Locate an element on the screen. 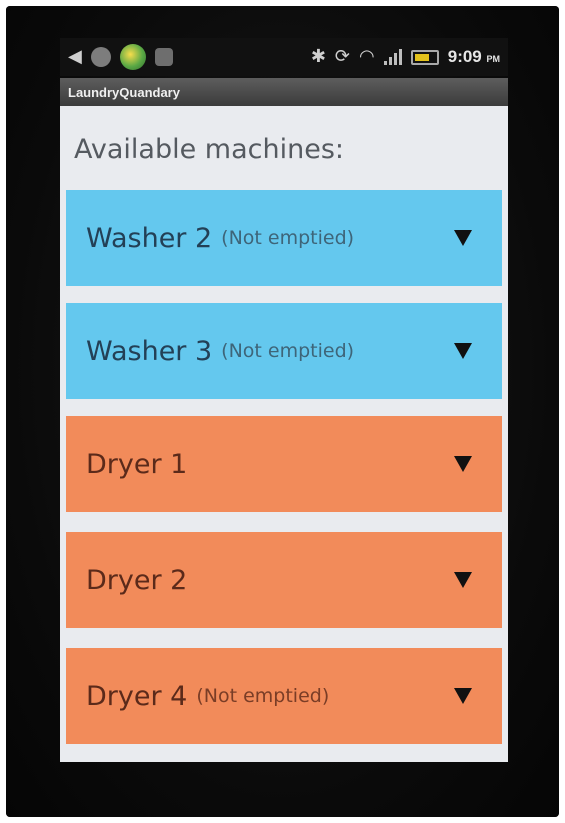 This screenshot has width=565, height=823. square-icon is located at coordinates (163, 57).